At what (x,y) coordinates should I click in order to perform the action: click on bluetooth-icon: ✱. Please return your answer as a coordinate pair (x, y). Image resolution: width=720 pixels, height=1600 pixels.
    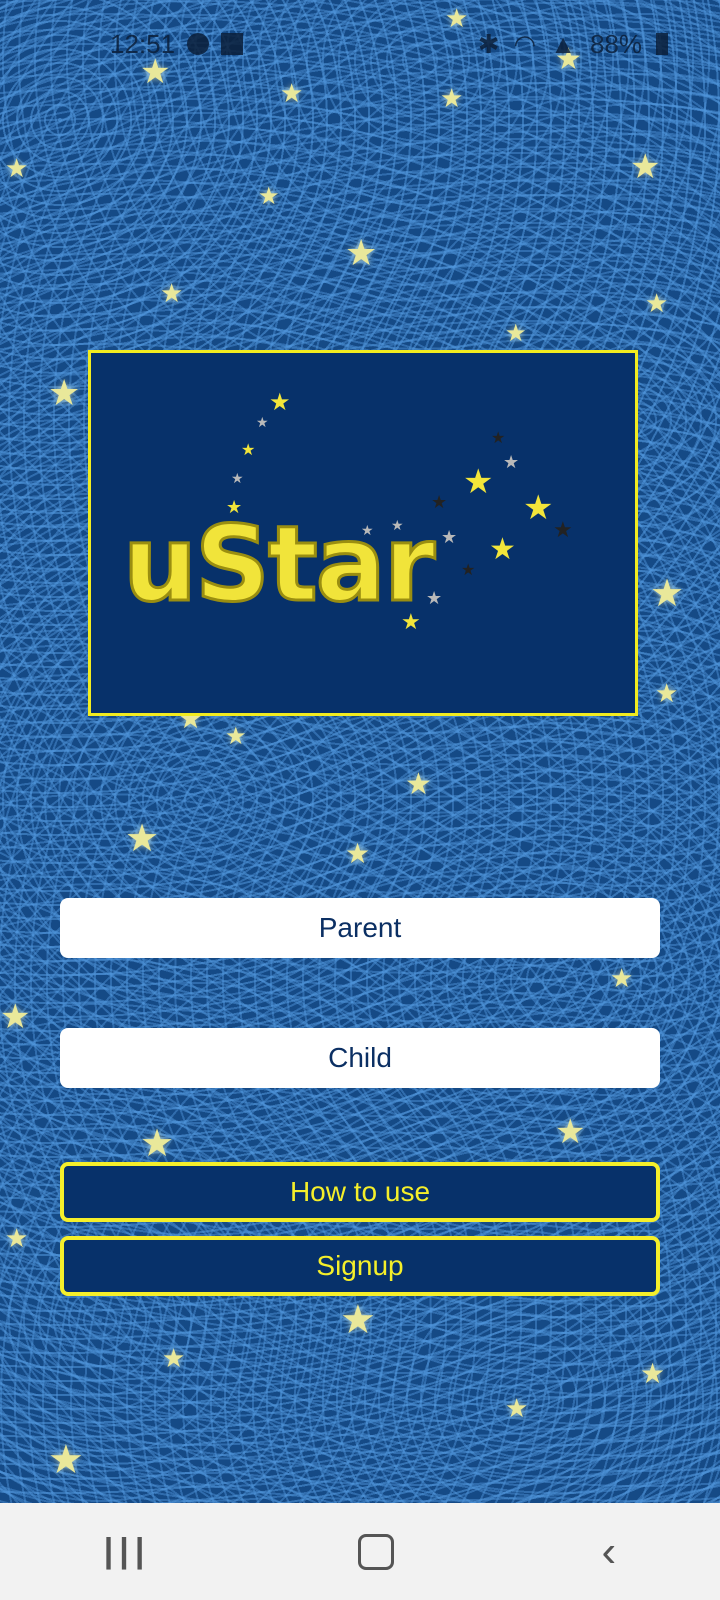
    Looking at the image, I should click on (488, 43).